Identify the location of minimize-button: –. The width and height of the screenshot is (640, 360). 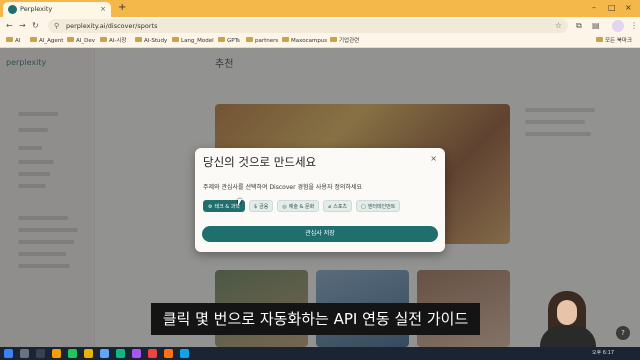
(594, 8).